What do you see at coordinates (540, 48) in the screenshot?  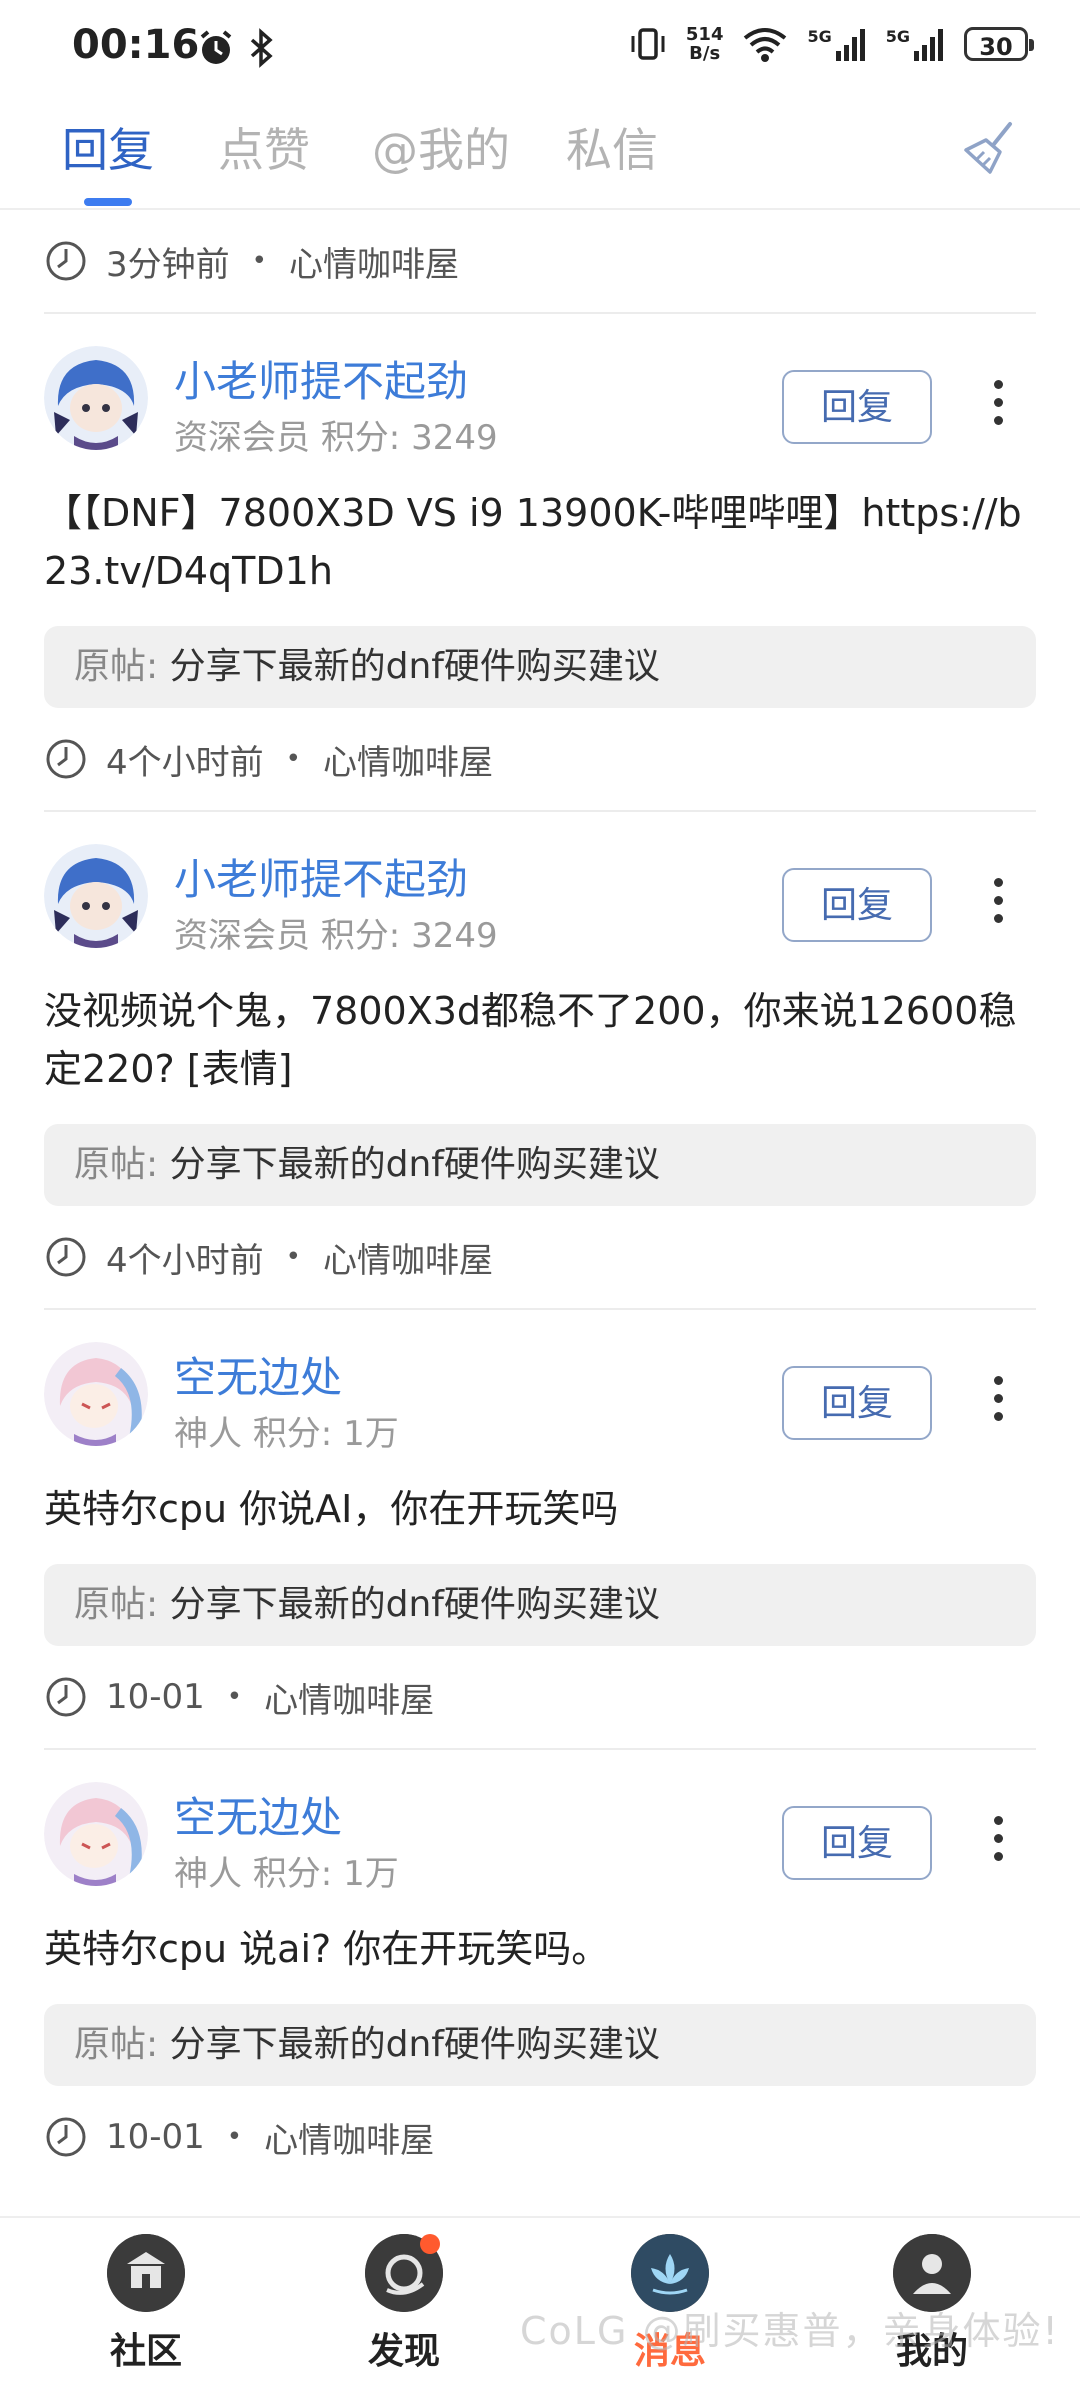 I see `status-bar: 00:16 514 B/s 5G 5G 30` at bounding box center [540, 48].